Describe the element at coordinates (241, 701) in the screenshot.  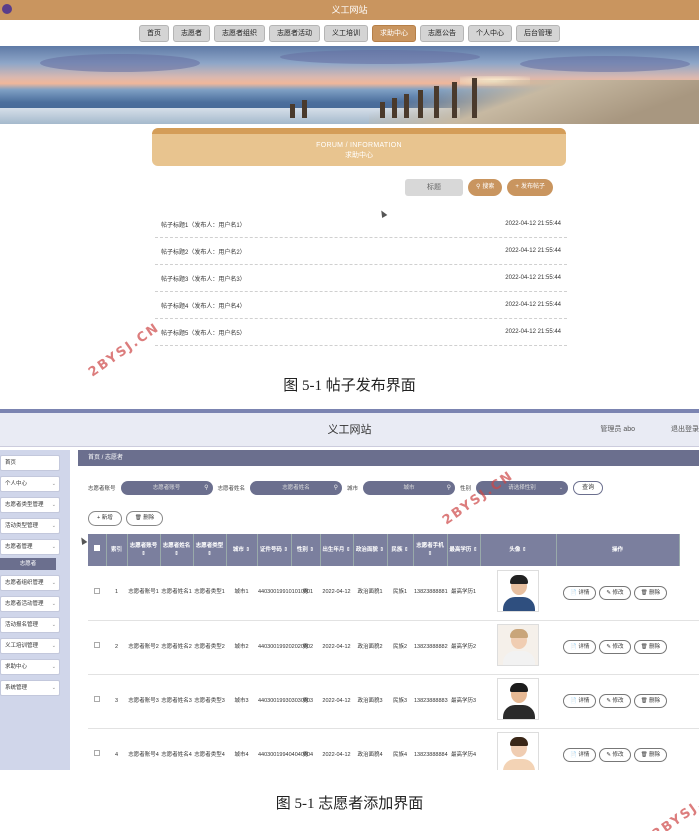
I see `table-cell-city: 城市3` at that location.